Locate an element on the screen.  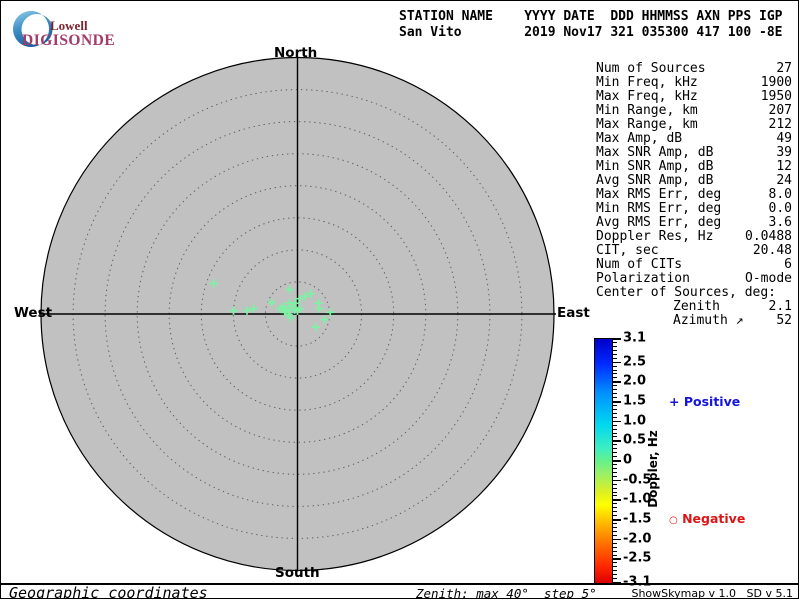
doppler-colorbar-gradient is located at coordinates (603, 461).